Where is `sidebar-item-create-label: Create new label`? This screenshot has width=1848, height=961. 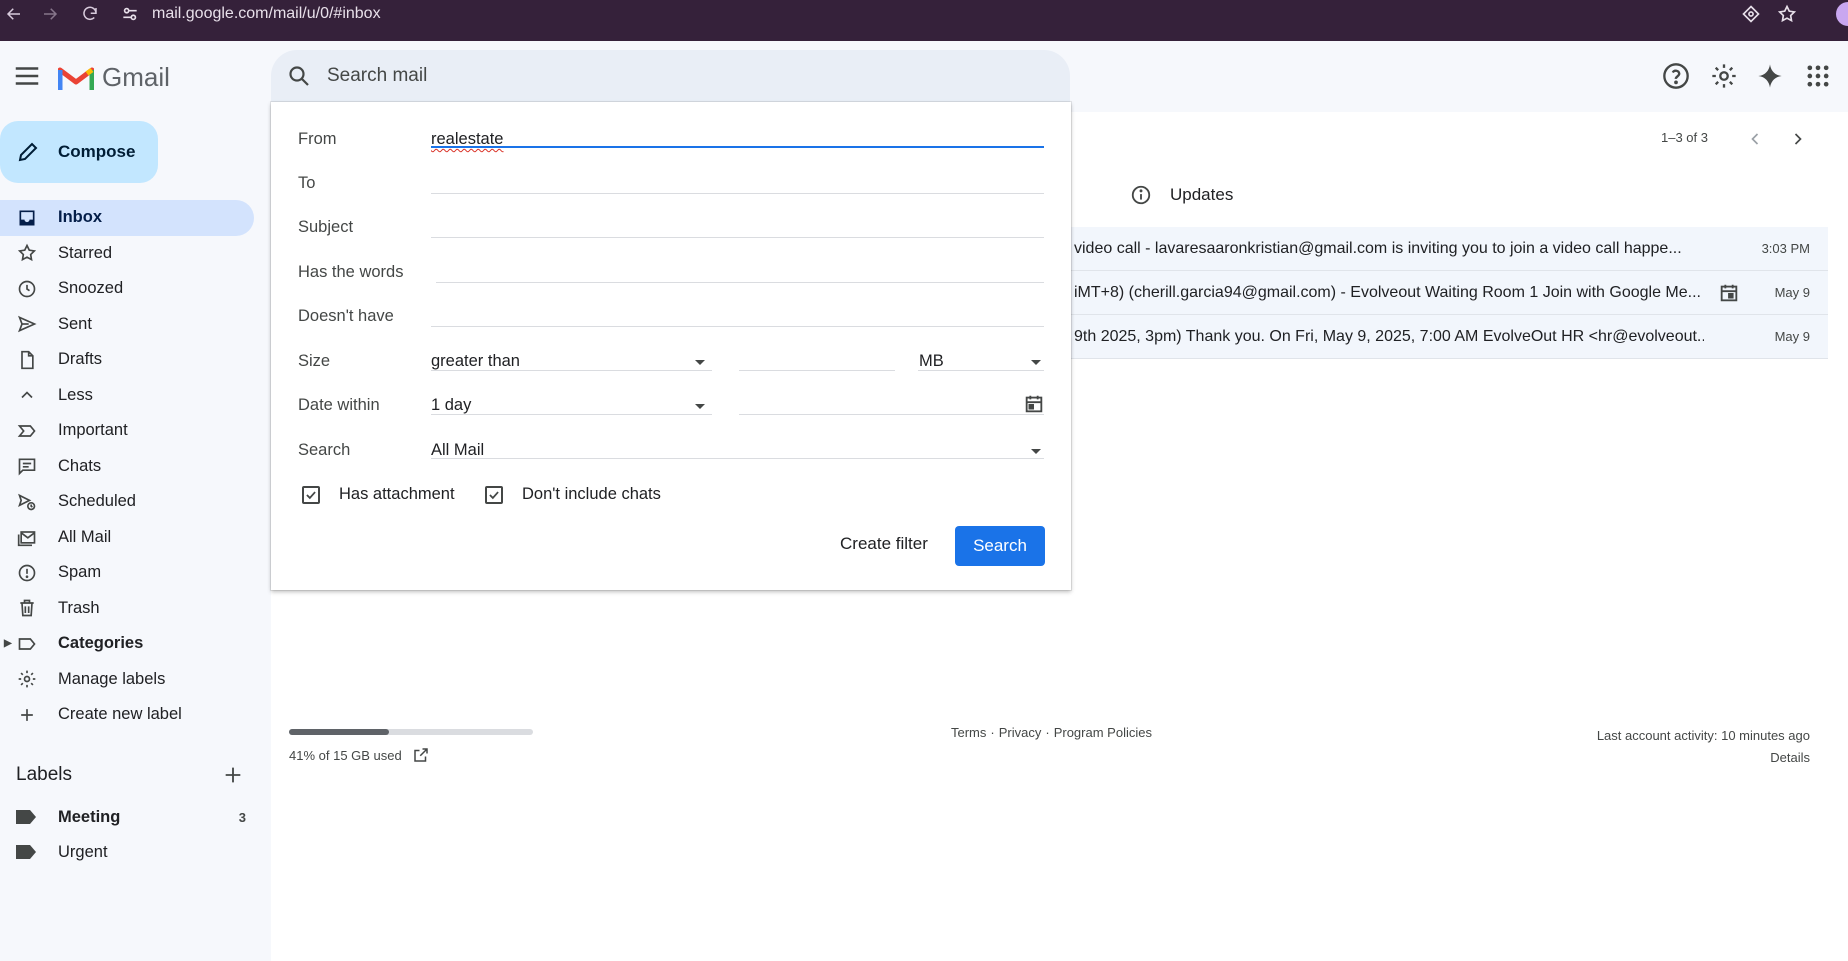 sidebar-item-create-label: Create new label is located at coordinates (127, 715).